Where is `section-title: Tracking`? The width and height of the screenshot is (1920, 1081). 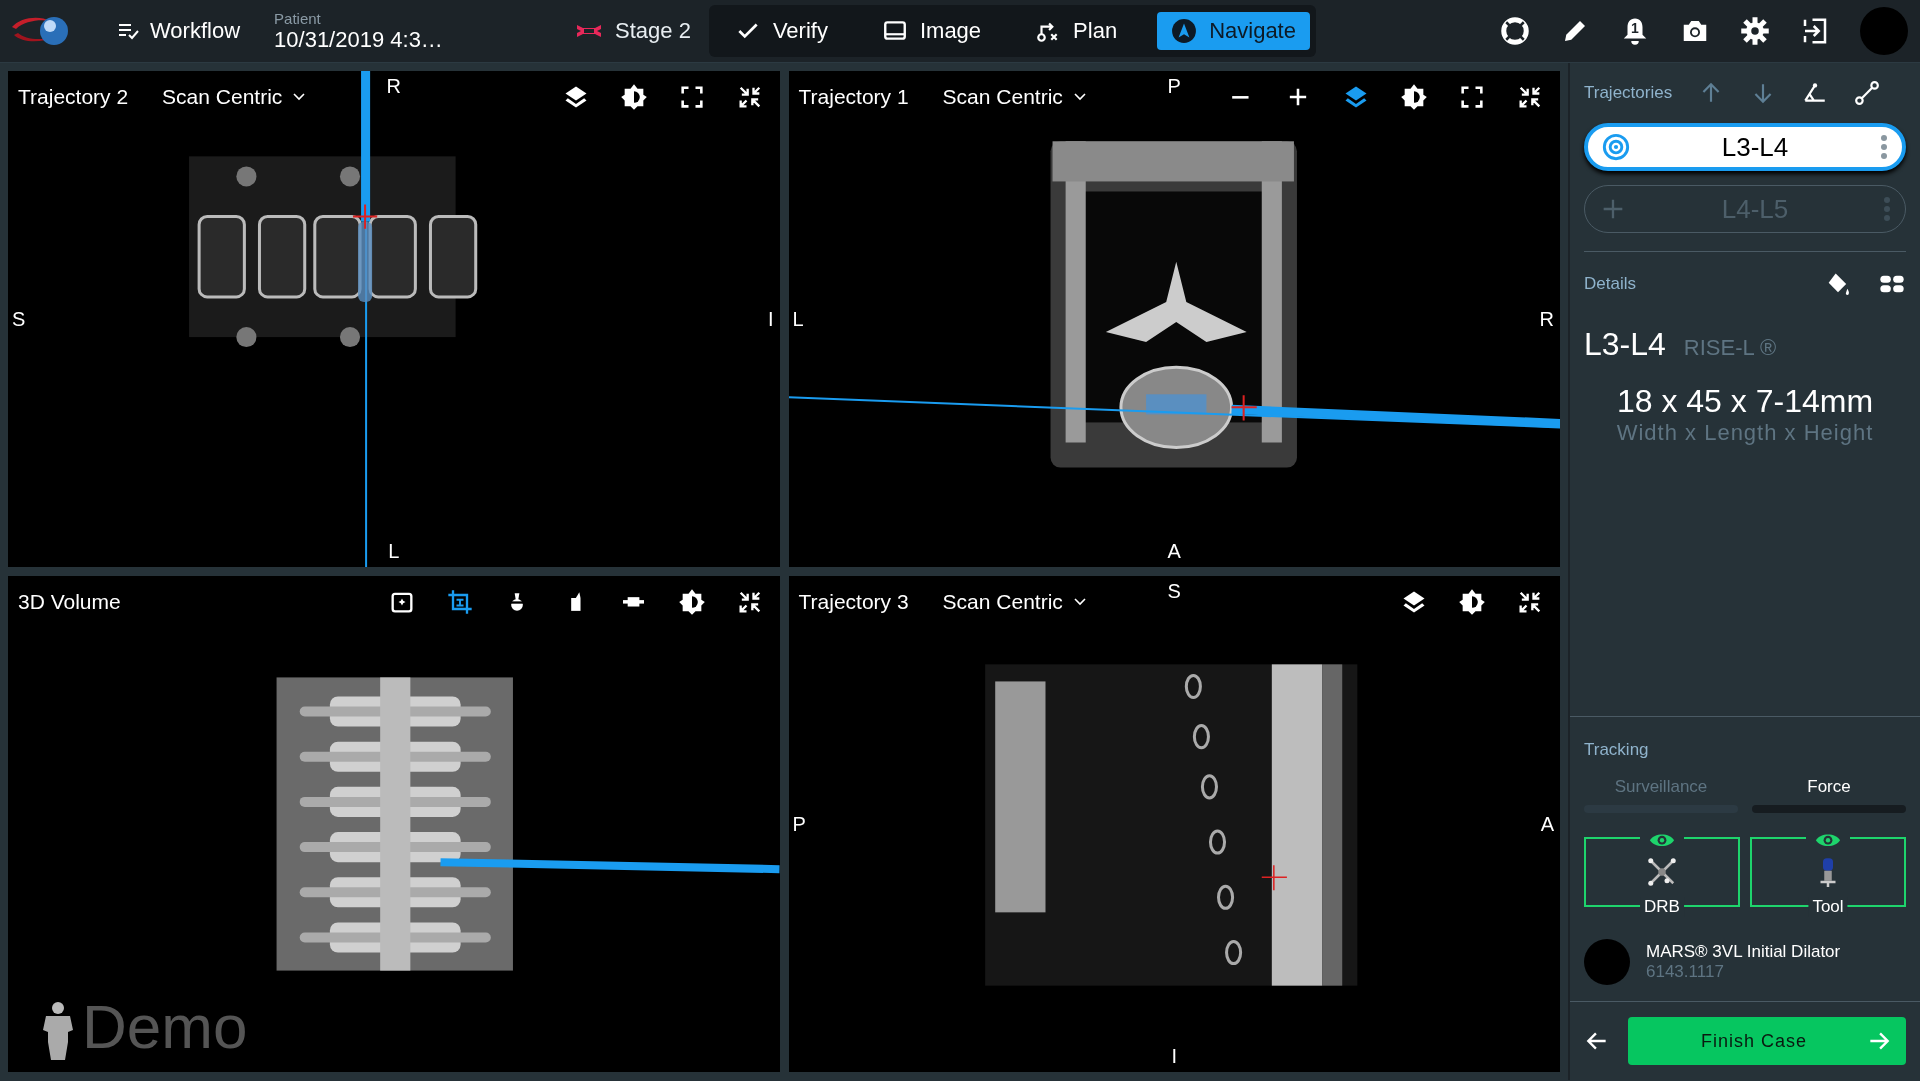
section-title: Tracking is located at coordinates (1616, 750).